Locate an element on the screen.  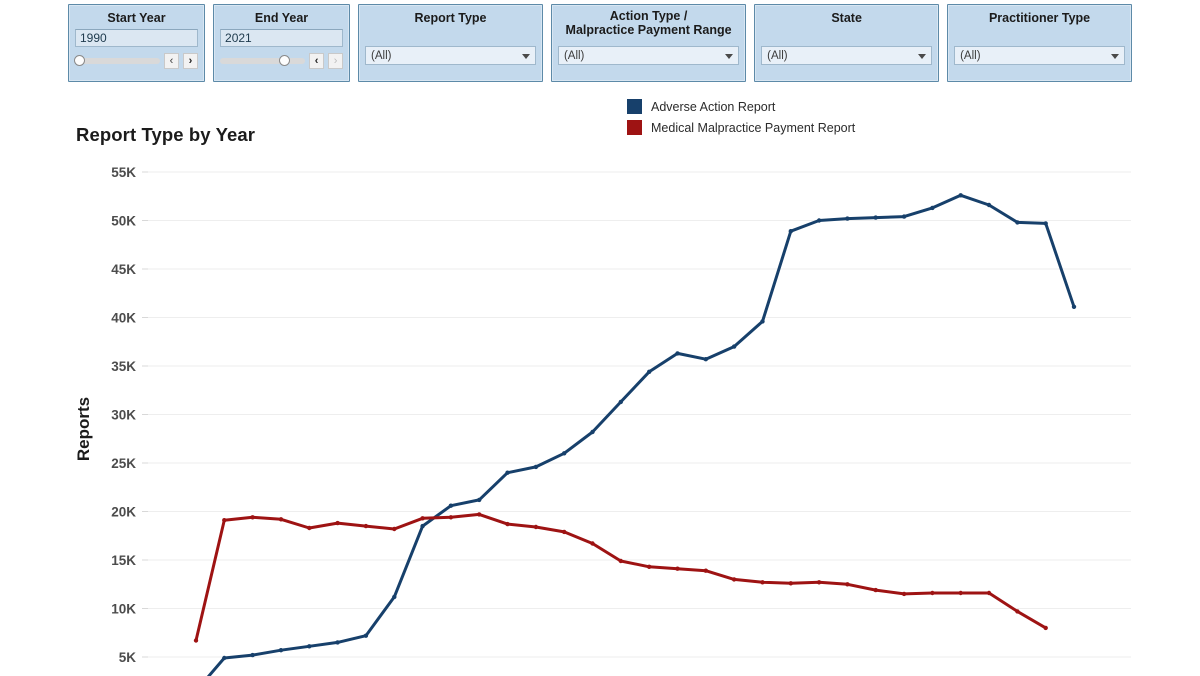
end-year-slider-knob is located at coordinates (285, 60).